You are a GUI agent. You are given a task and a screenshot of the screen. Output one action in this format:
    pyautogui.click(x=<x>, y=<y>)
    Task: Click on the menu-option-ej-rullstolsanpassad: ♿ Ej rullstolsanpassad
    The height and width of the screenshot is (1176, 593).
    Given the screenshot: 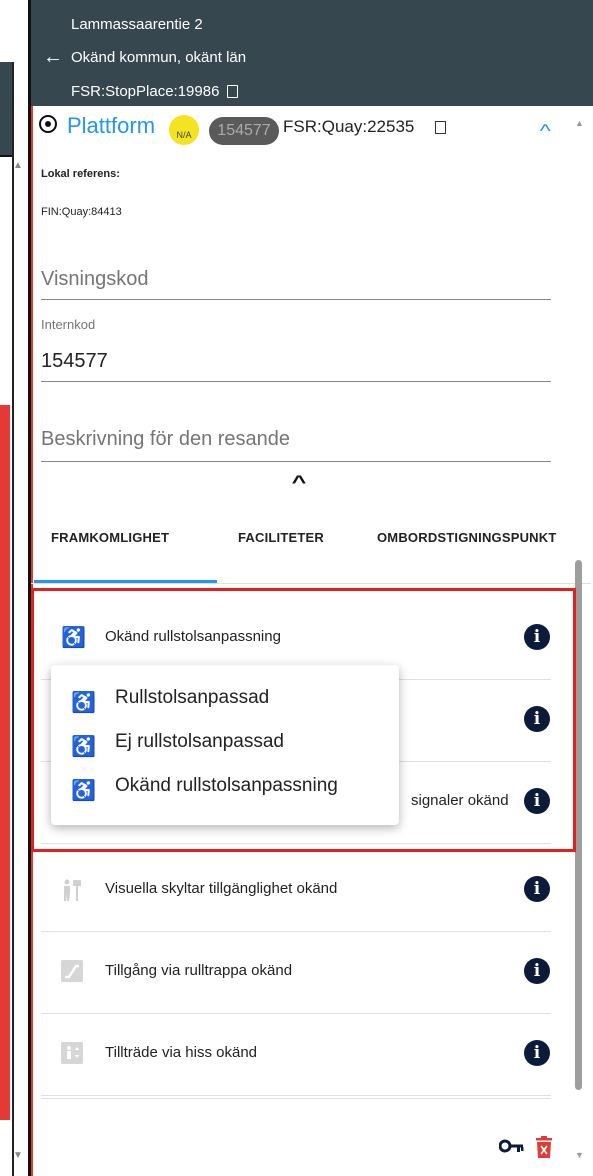 What is the action you would take?
    pyautogui.click(x=225, y=744)
    